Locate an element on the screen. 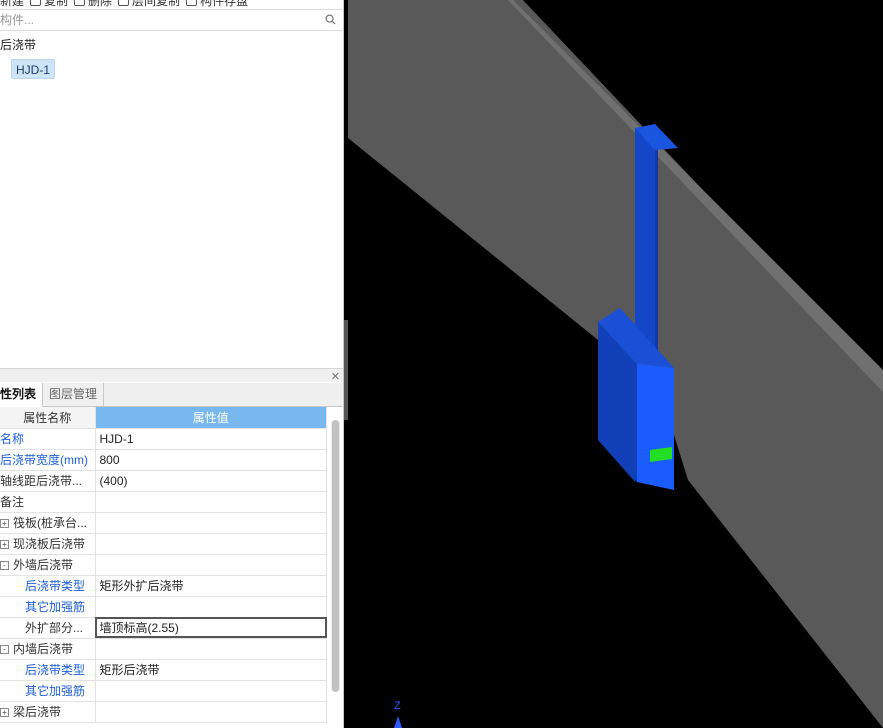  tab-property-list: 性列表 is located at coordinates (22, 395).